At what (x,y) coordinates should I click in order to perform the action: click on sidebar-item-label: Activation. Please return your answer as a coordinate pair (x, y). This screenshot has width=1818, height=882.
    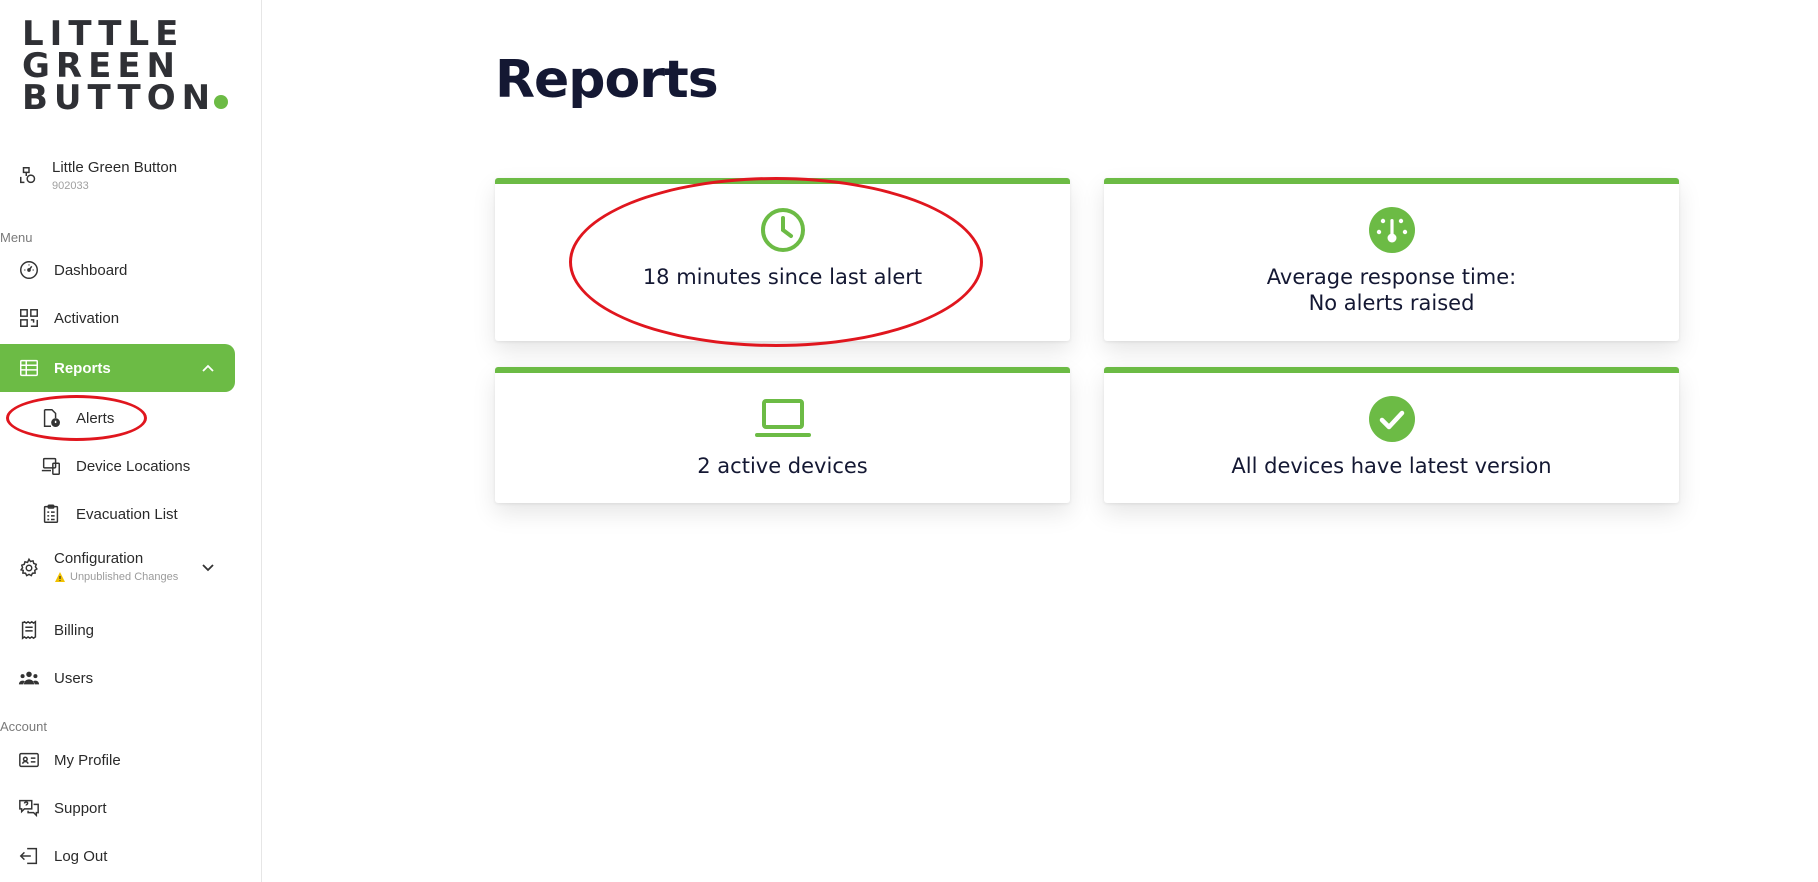
    Looking at the image, I should click on (87, 318).